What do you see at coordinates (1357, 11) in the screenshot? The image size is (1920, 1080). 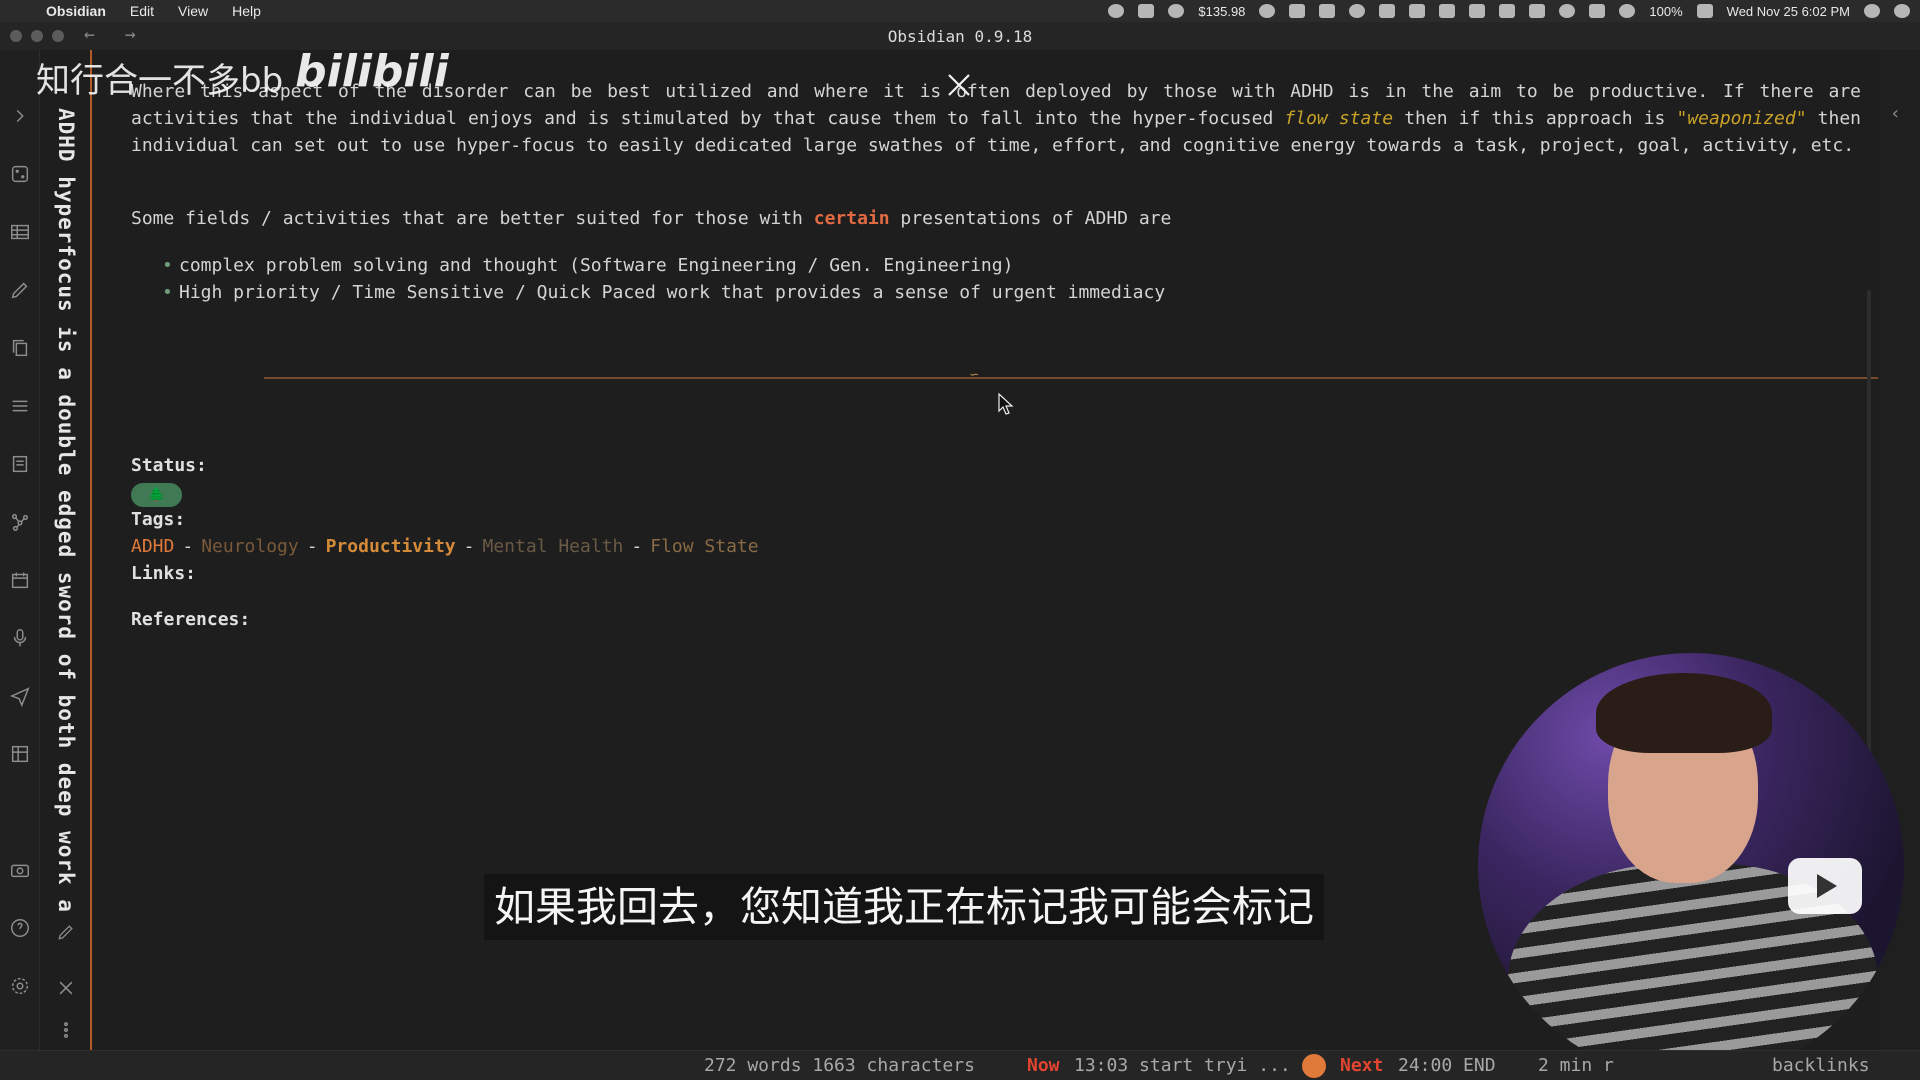 I see `tray-globe-icon` at bounding box center [1357, 11].